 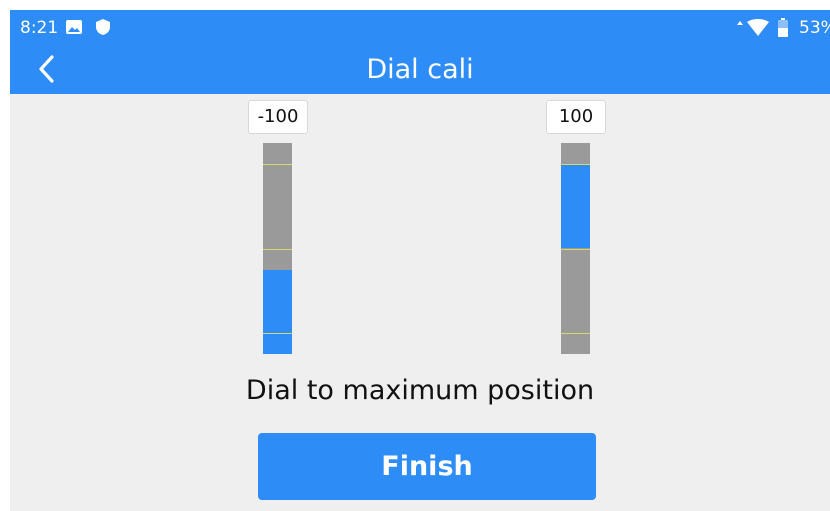 What do you see at coordinates (575, 206) in the screenshot?
I see `right-dial-fill` at bounding box center [575, 206].